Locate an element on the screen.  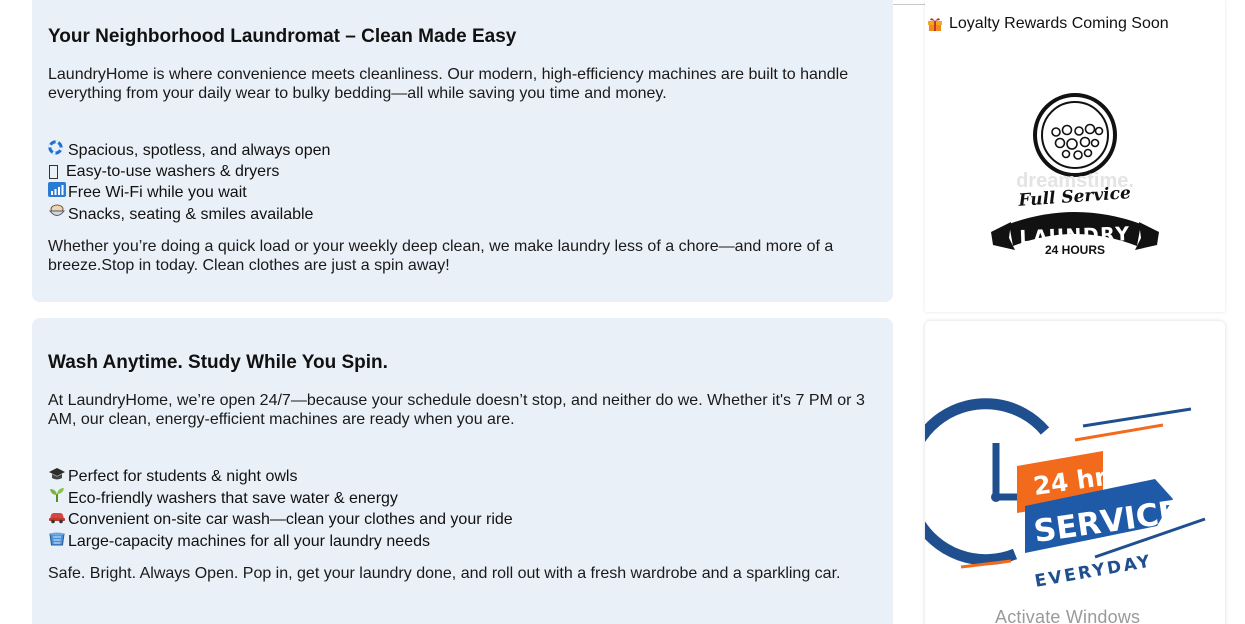
logo2-line-3: EVERYDAY is located at coordinates (1093, 571).